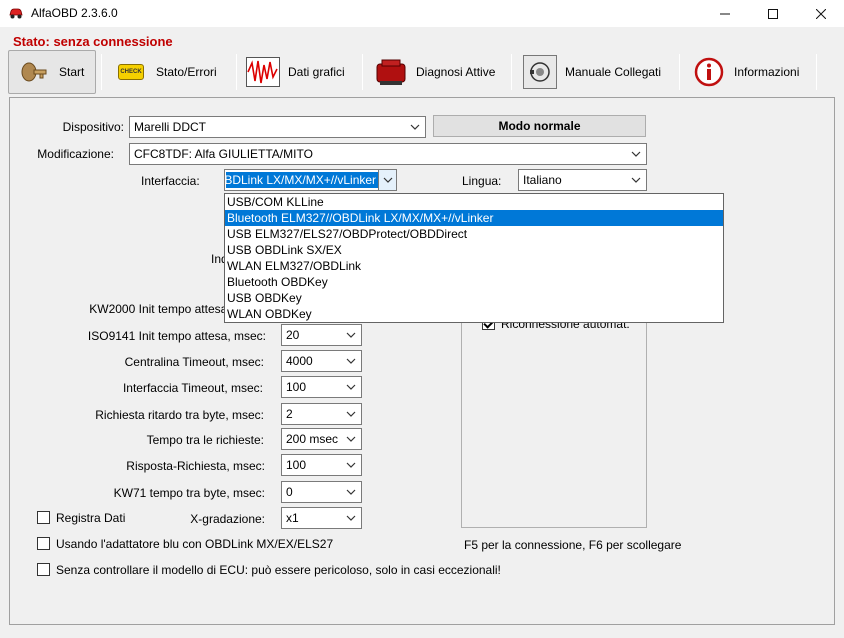  Describe the element at coordinates (189, 493) in the screenshot. I see `kw71-label: KW71 tempo tra byte, msec:` at that location.